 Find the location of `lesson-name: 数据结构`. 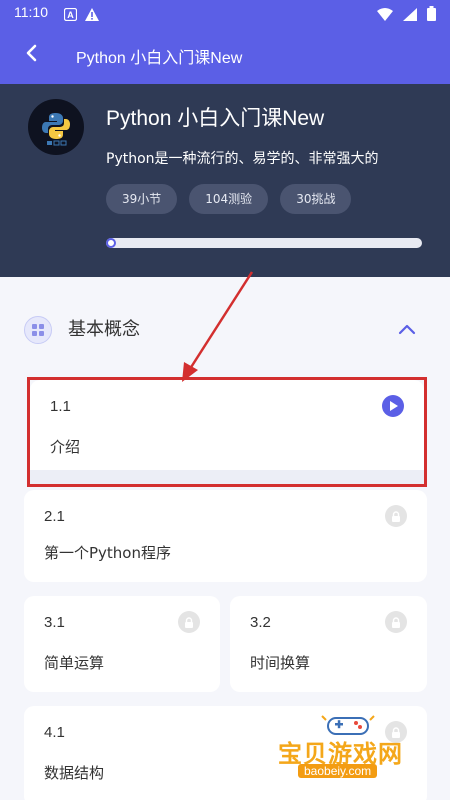

lesson-name: 数据结构 is located at coordinates (74, 773).